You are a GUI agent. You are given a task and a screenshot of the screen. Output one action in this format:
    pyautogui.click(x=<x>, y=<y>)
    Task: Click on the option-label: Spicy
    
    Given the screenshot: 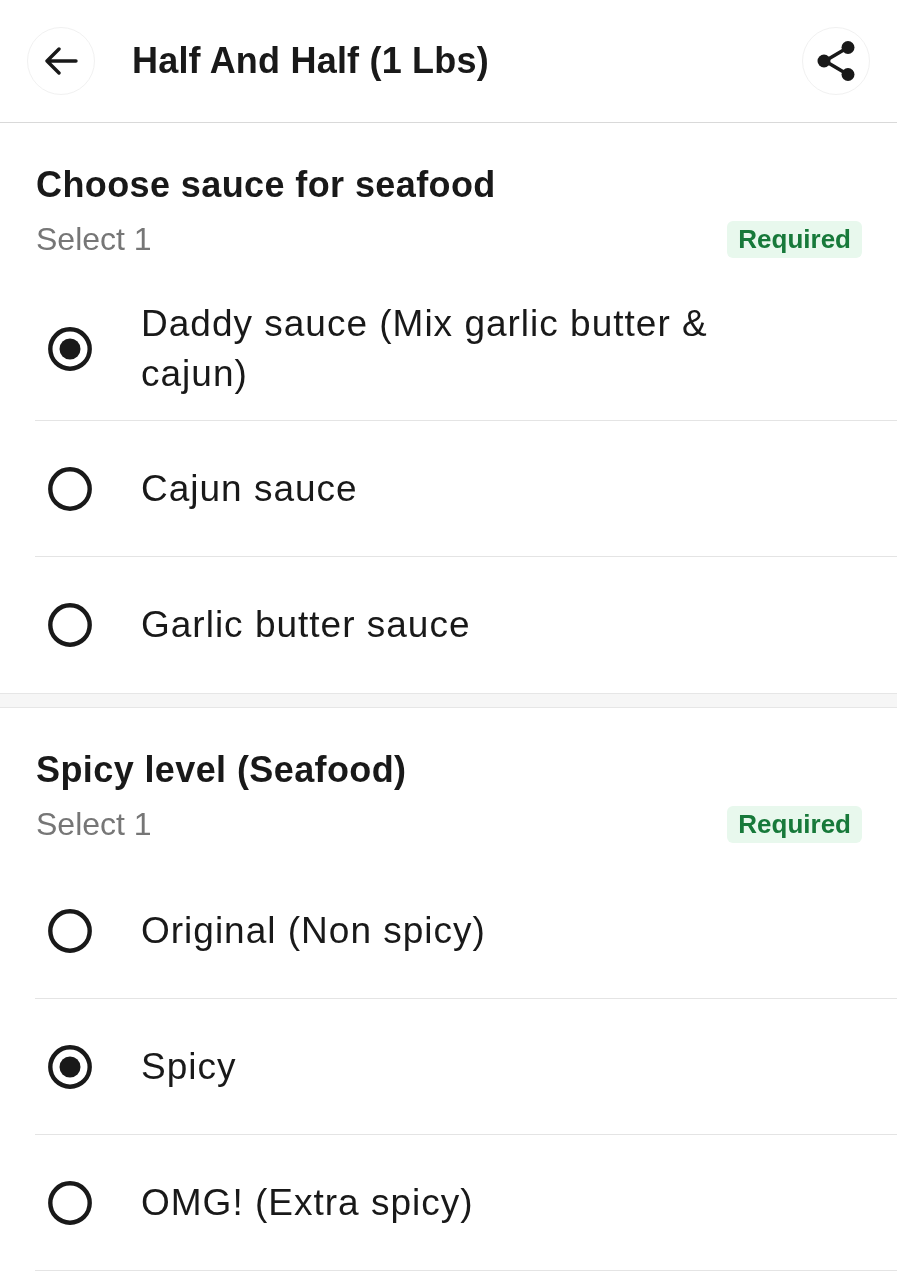 What is the action you would take?
    pyautogui.click(x=189, y=1066)
    